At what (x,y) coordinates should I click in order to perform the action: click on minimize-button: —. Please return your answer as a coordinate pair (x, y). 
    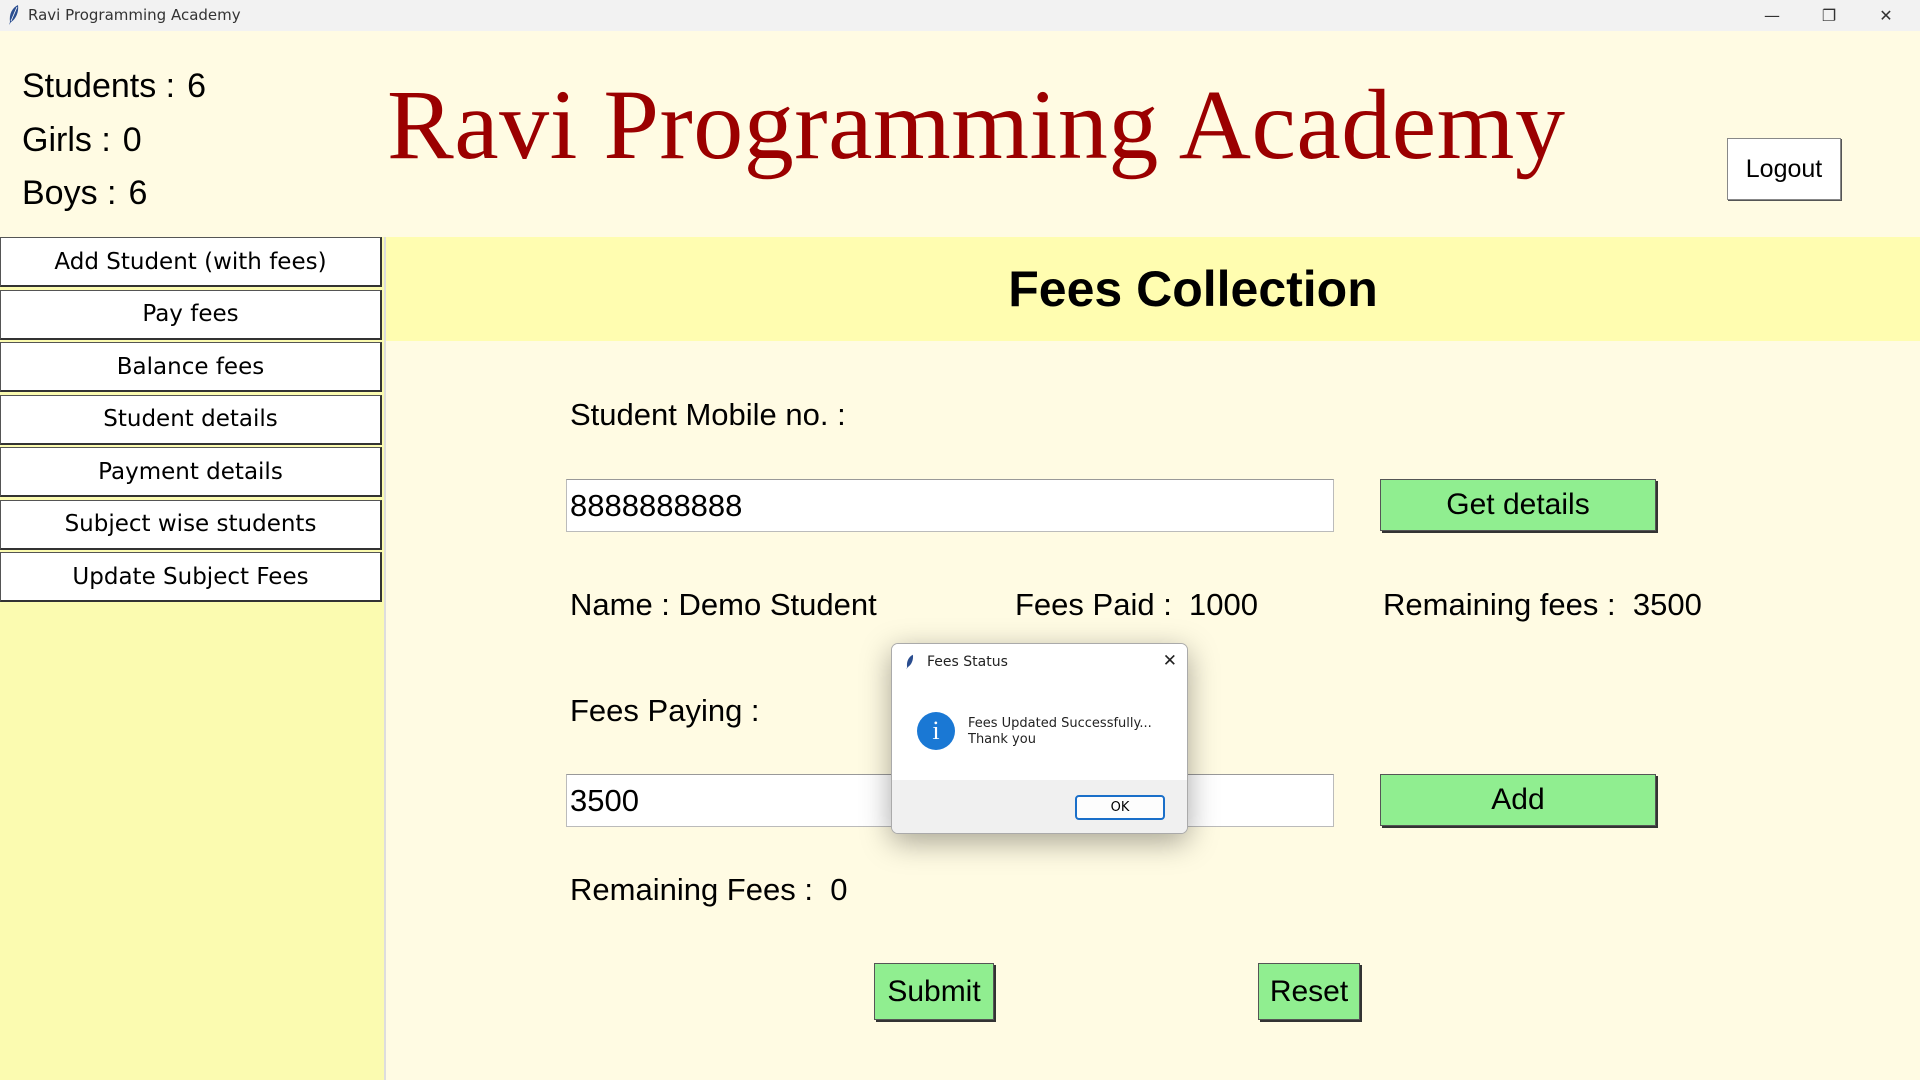
    Looking at the image, I should click on (1772, 15).